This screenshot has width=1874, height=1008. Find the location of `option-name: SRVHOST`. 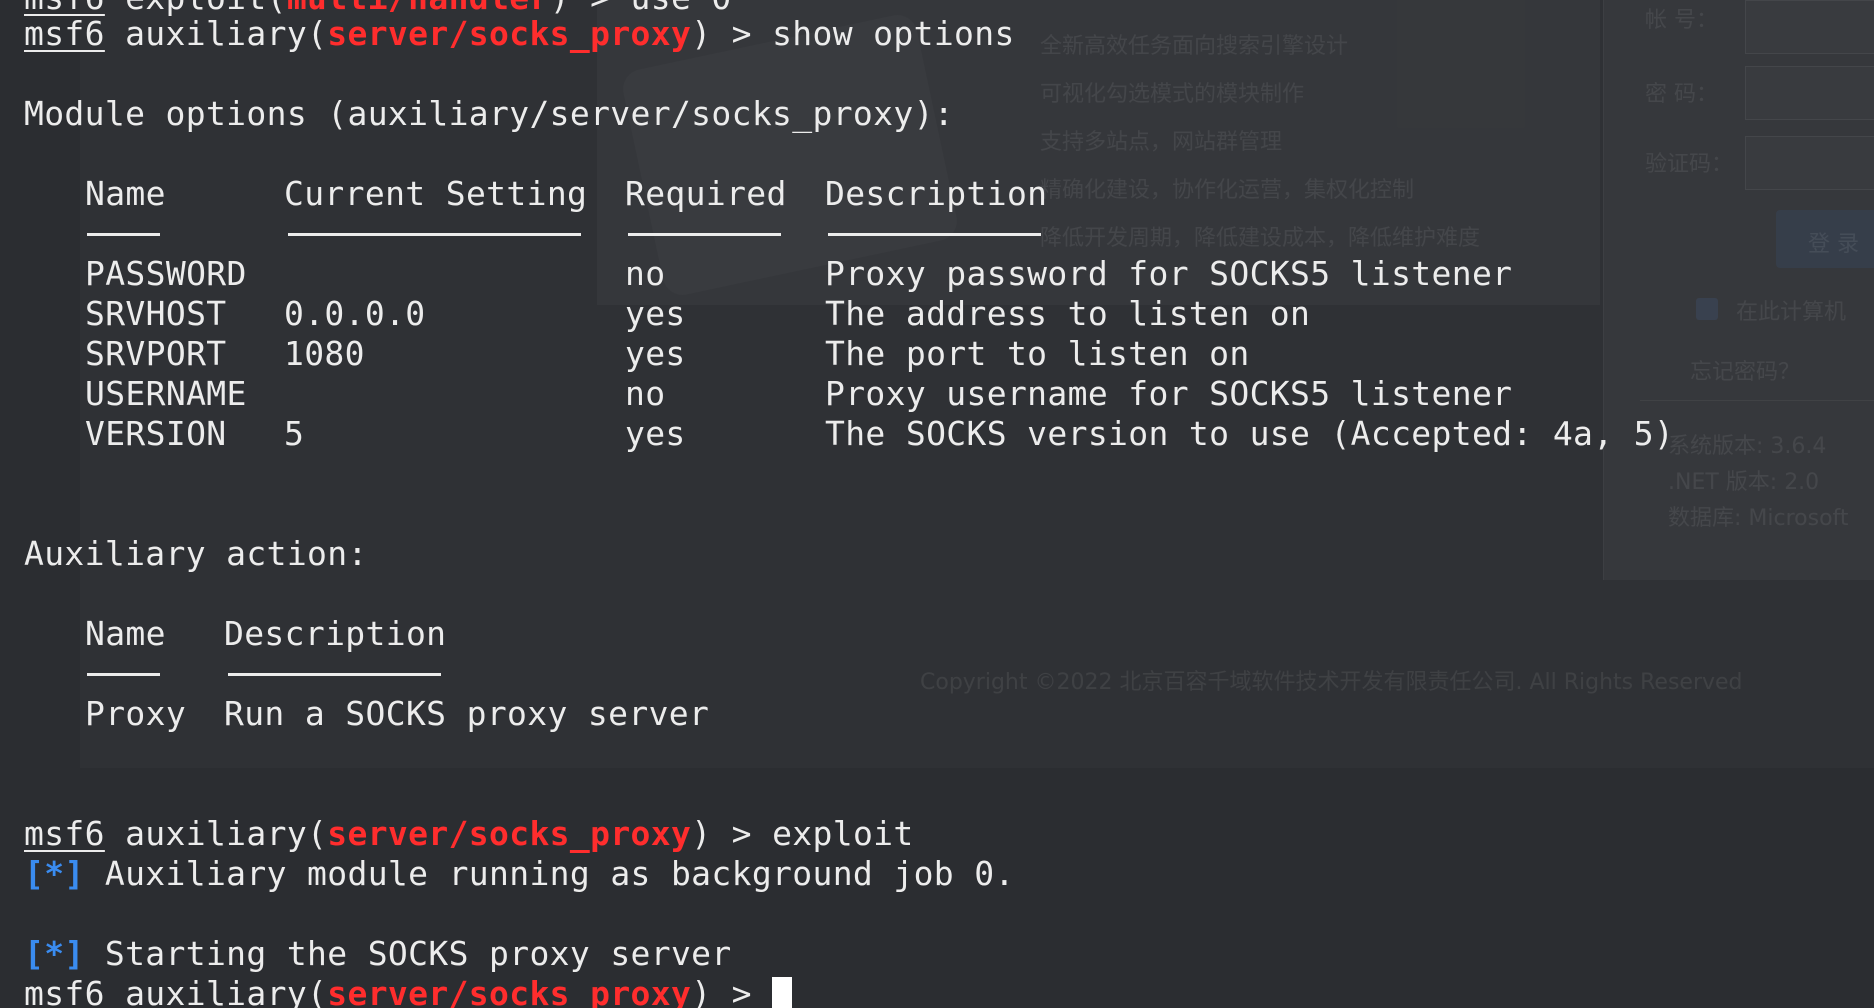

option-name: SRVHOST is located at coordinates (156, 313).